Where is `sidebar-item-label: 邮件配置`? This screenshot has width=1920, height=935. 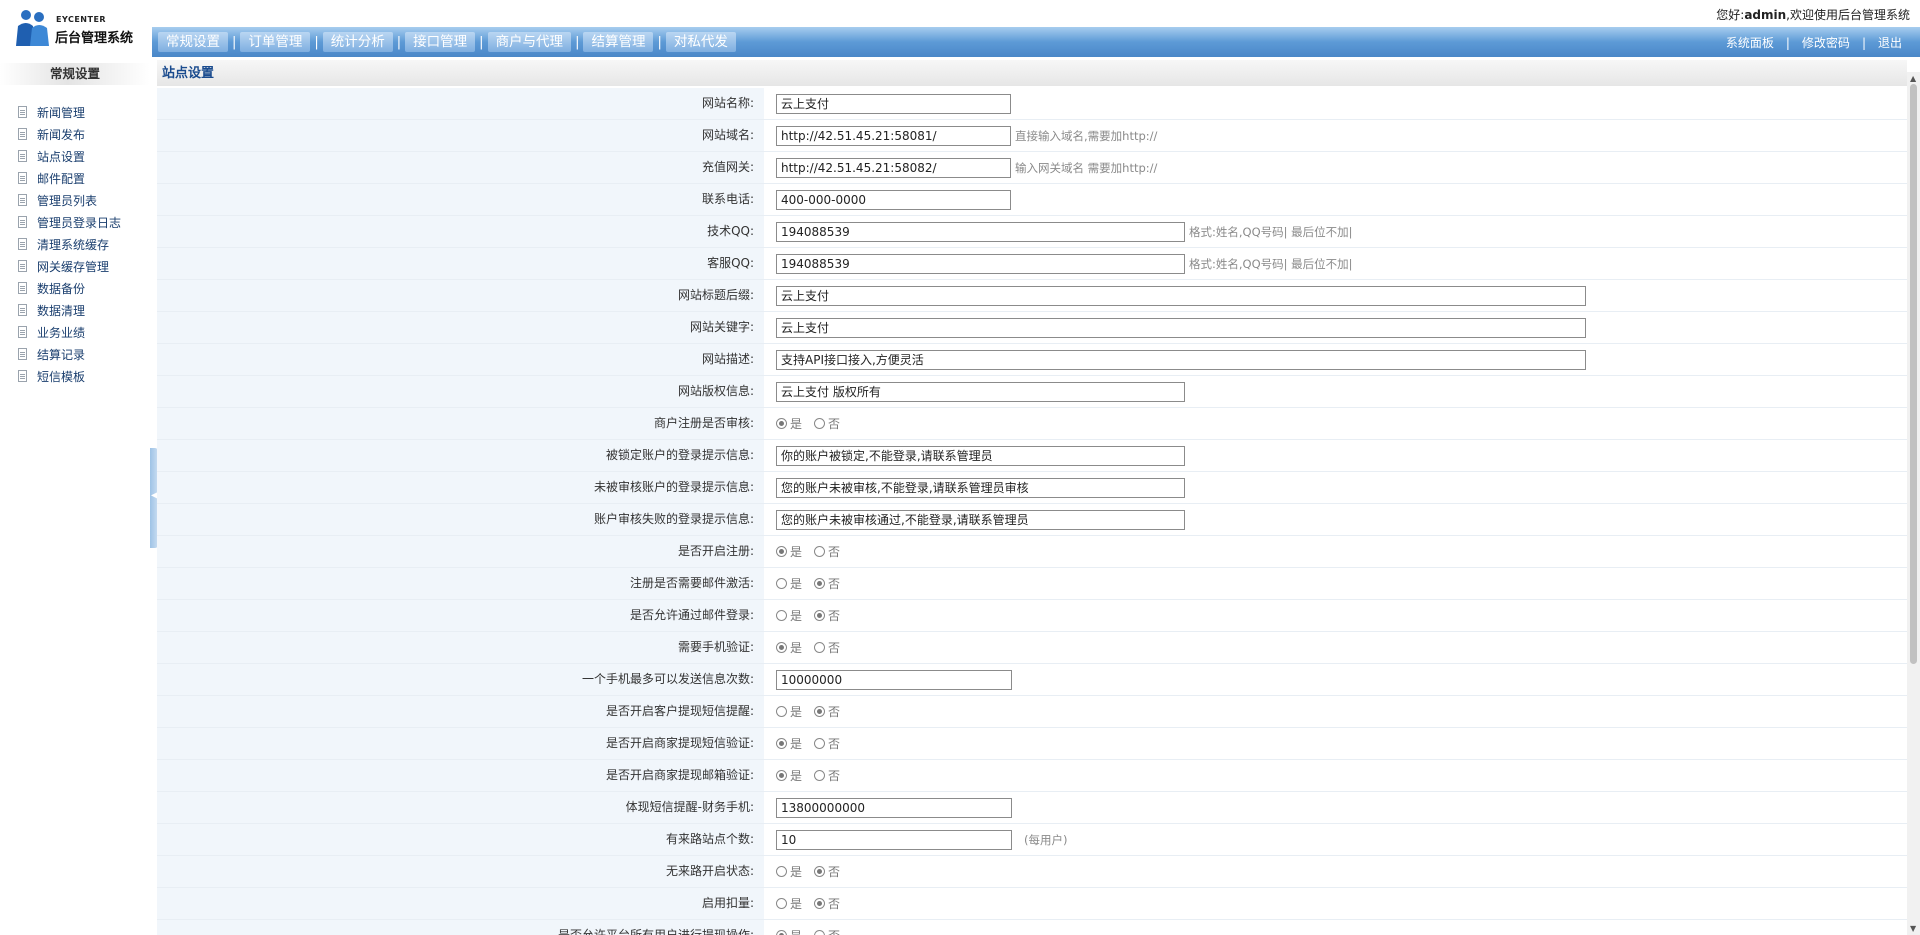
sidebar-item-label: 邮件配置 is located at coordinates (61, 178).